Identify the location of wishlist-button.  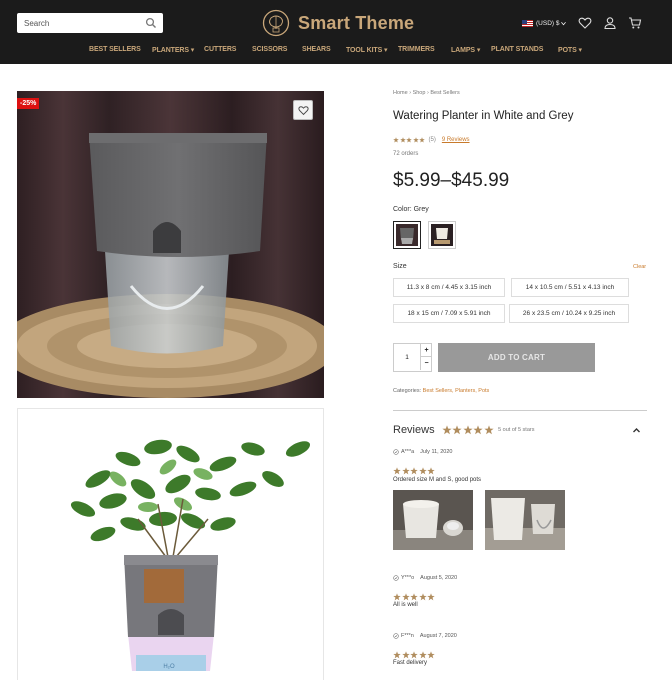
(303, 110).